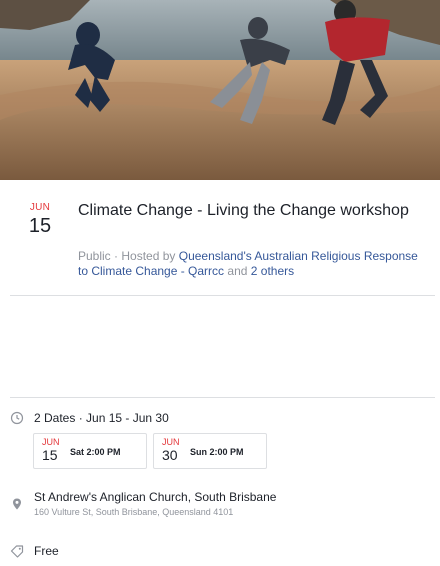  What do you see at coordinates (217, 452) in the screenshot?
I see `chip-time: Sun 2:00 PM` at bounding box center [217, 452].